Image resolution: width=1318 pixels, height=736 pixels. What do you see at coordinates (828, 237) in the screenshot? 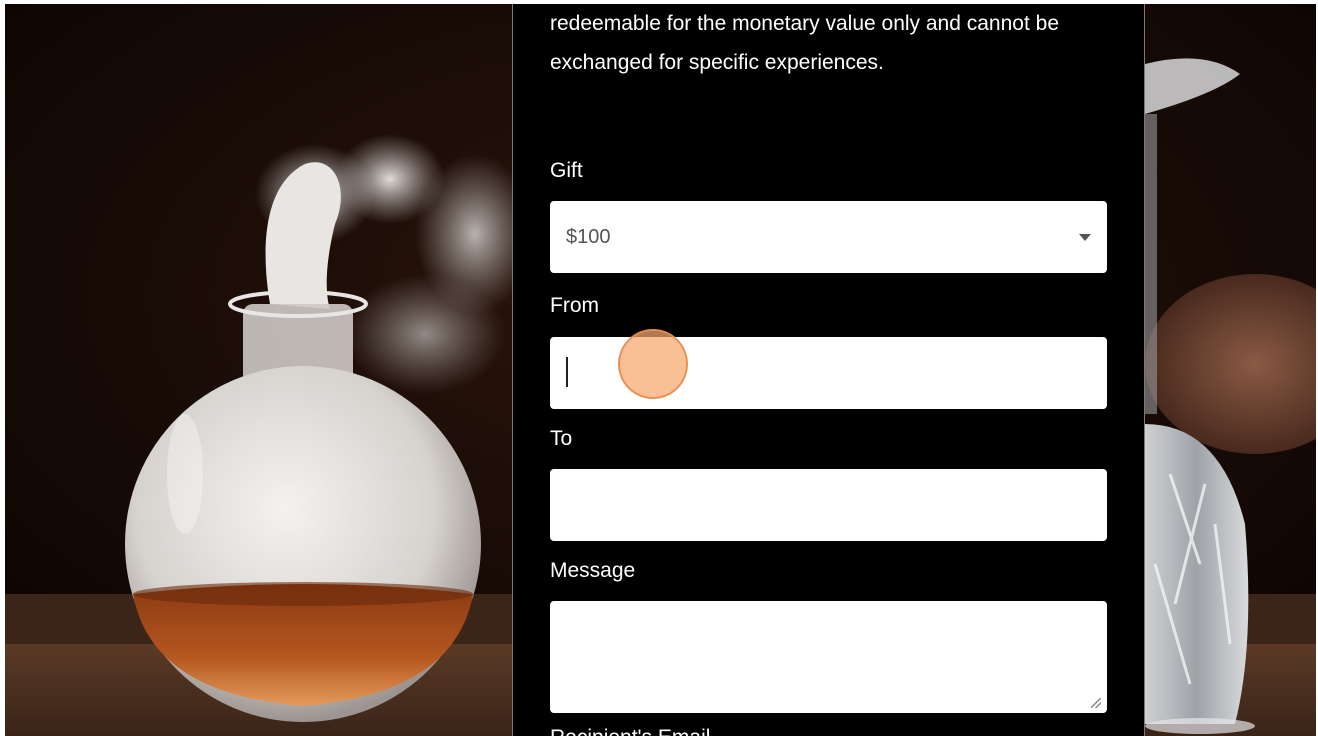
I see `gift-amount-select: $100` at bounding box center [828, 237].